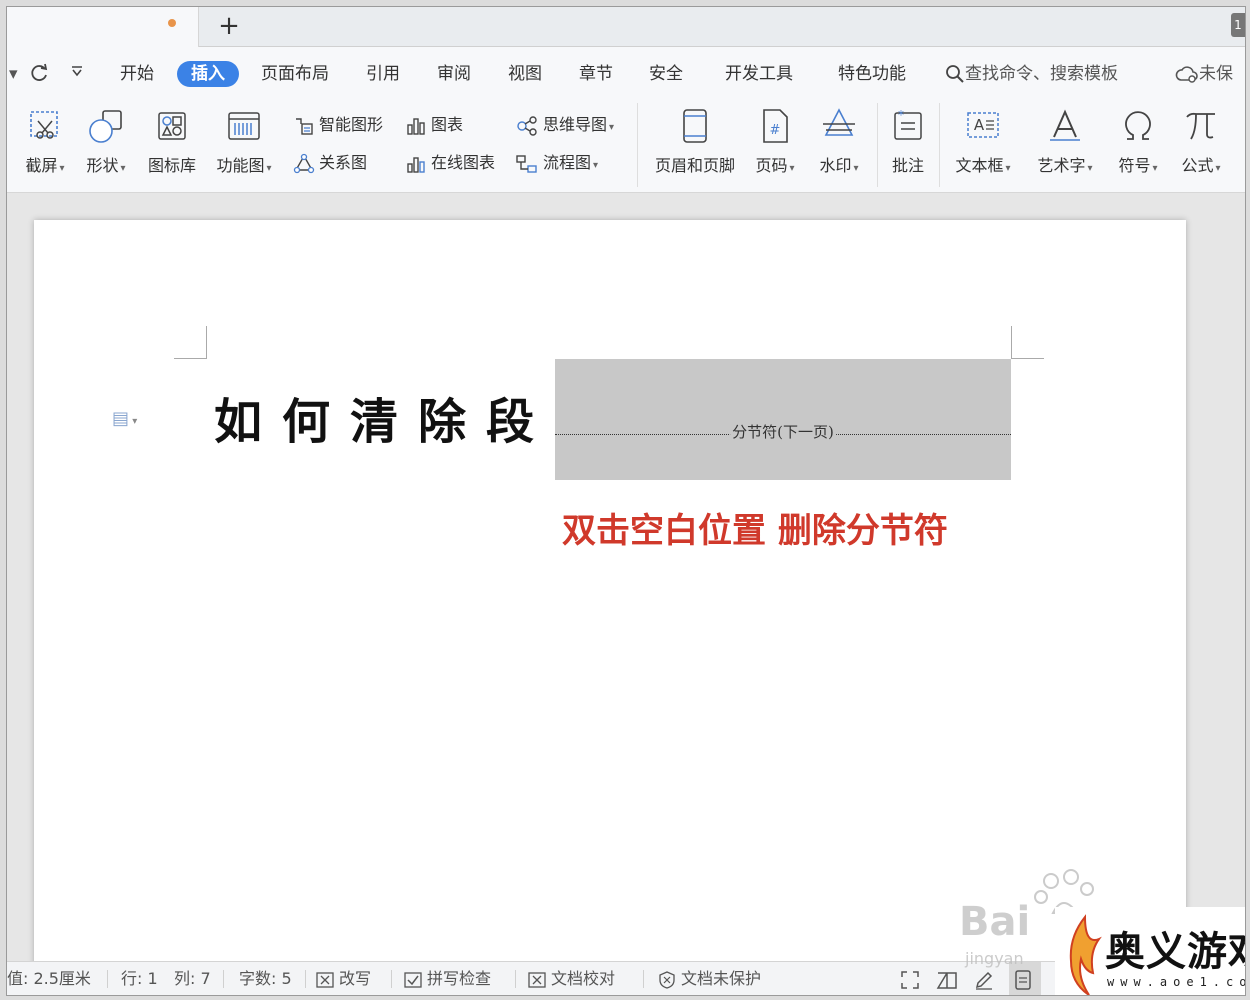  I want to click on chart-button: 图表, so click(434, 125).